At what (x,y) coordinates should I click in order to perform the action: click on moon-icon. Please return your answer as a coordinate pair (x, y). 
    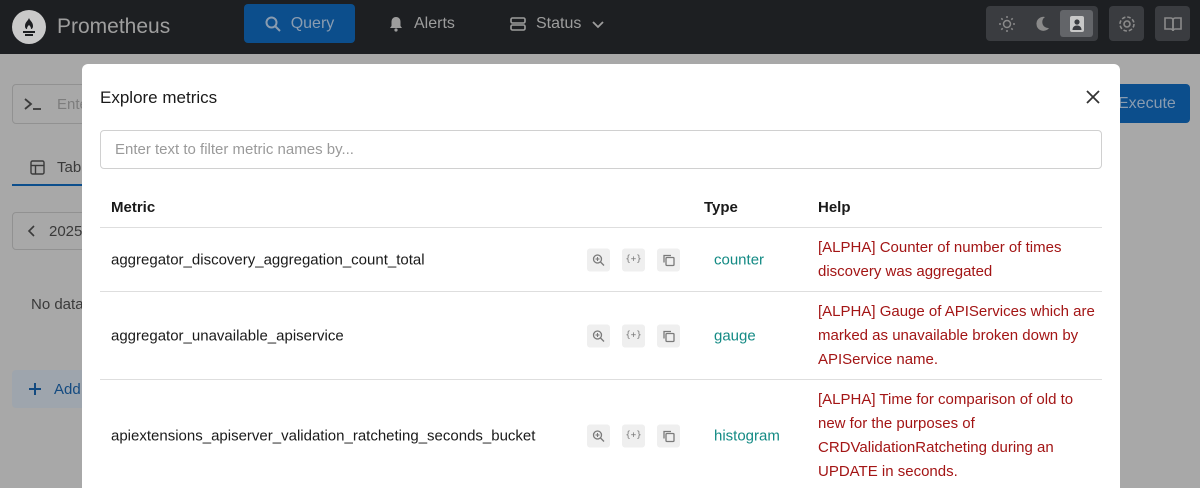
    Looking at the image, I should click on (1042, 23).